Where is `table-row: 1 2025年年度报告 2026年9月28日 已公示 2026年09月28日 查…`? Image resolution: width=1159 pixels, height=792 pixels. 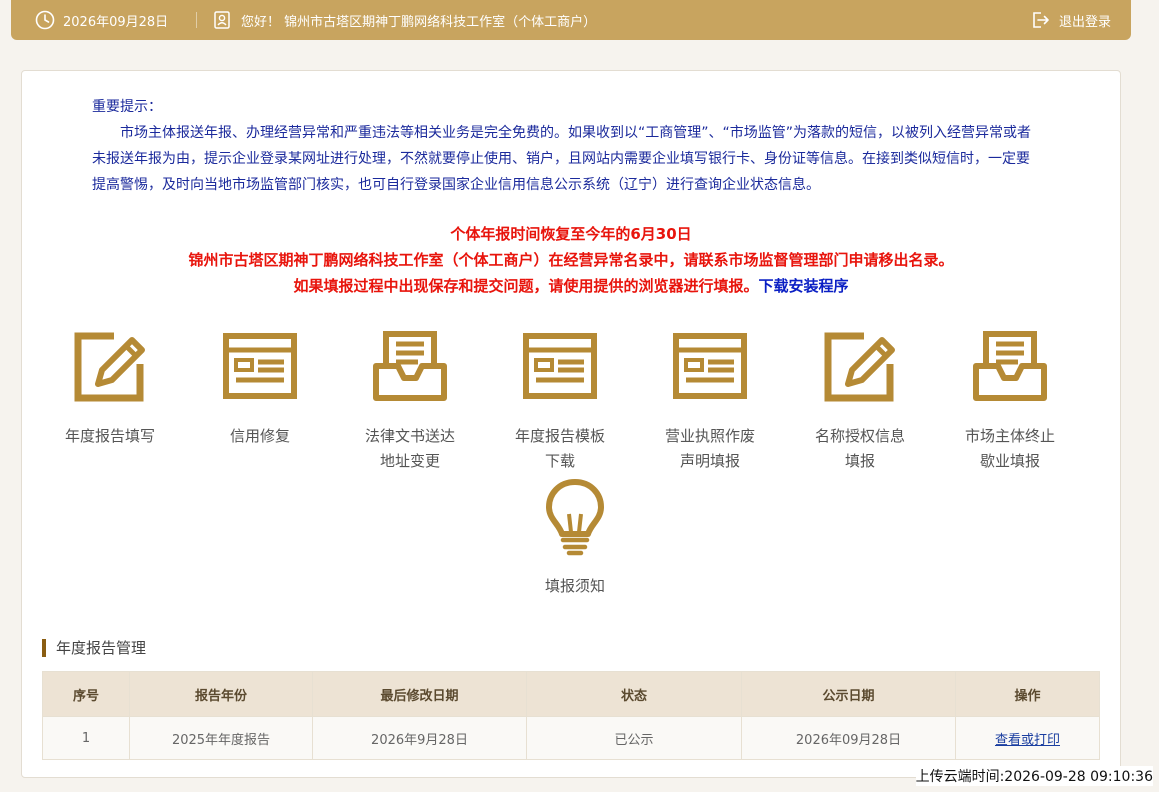 table-row: 1 2025年年度报告 2026年9月28日 已公示 2026年09月28日 查… is located at coordinates (571, 738).